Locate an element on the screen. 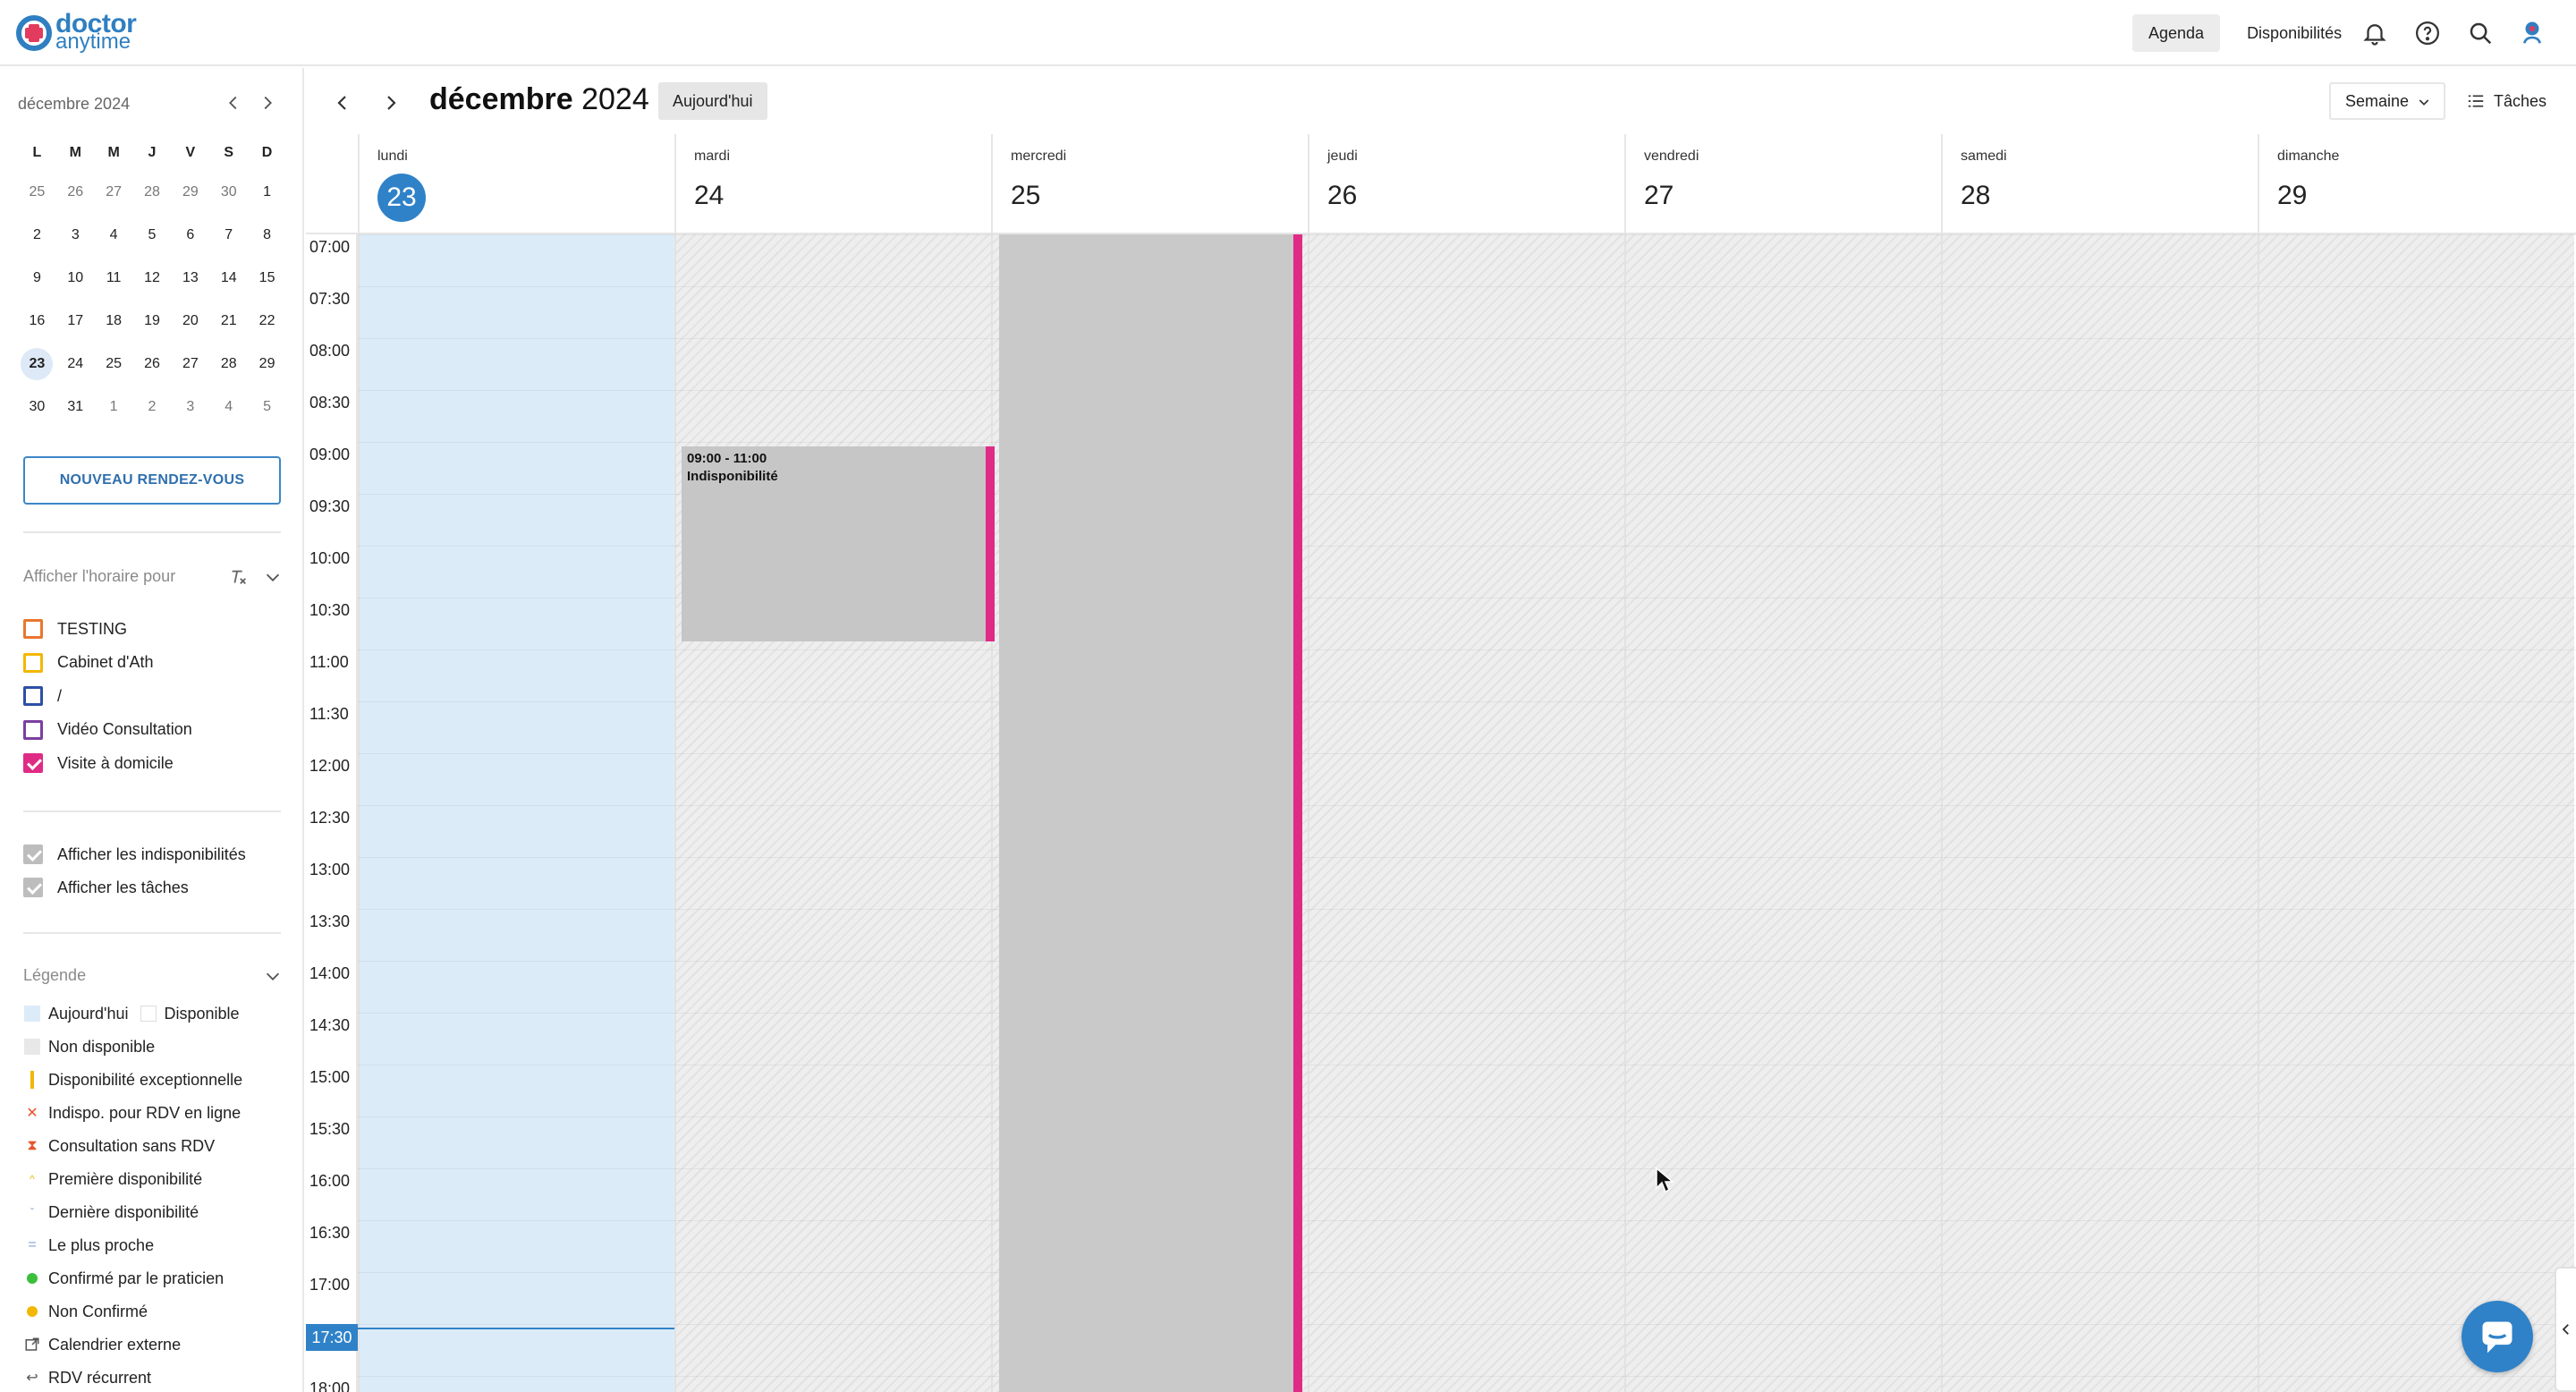 The width and height of the screenshot is (2576, 1392). display-option: Afficher les tâches is located at coordinates (106, 887).